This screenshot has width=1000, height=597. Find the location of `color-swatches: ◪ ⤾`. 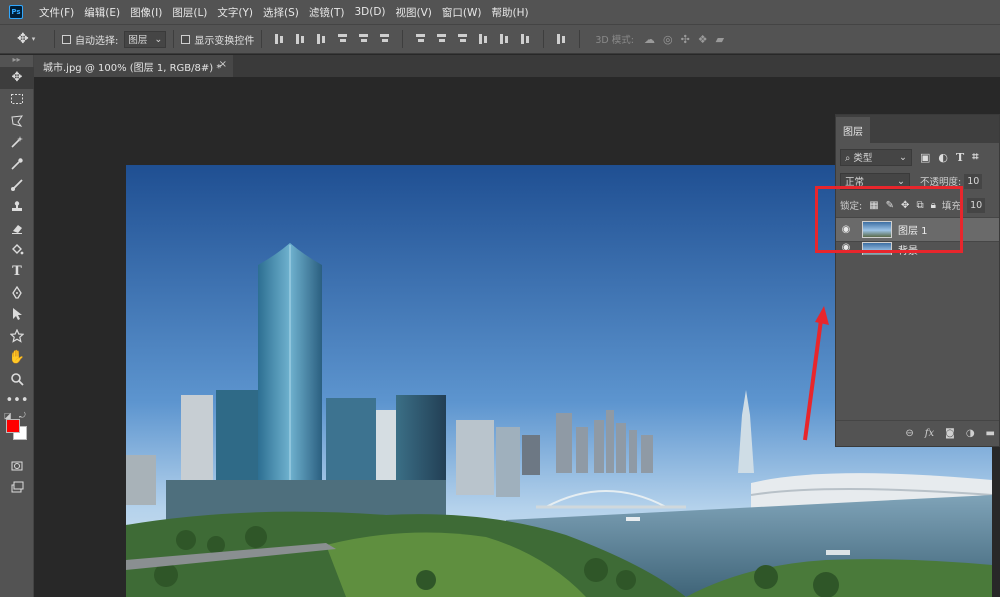

color-swatches: ◪ ⤾ is located at coordinates (17, 433).